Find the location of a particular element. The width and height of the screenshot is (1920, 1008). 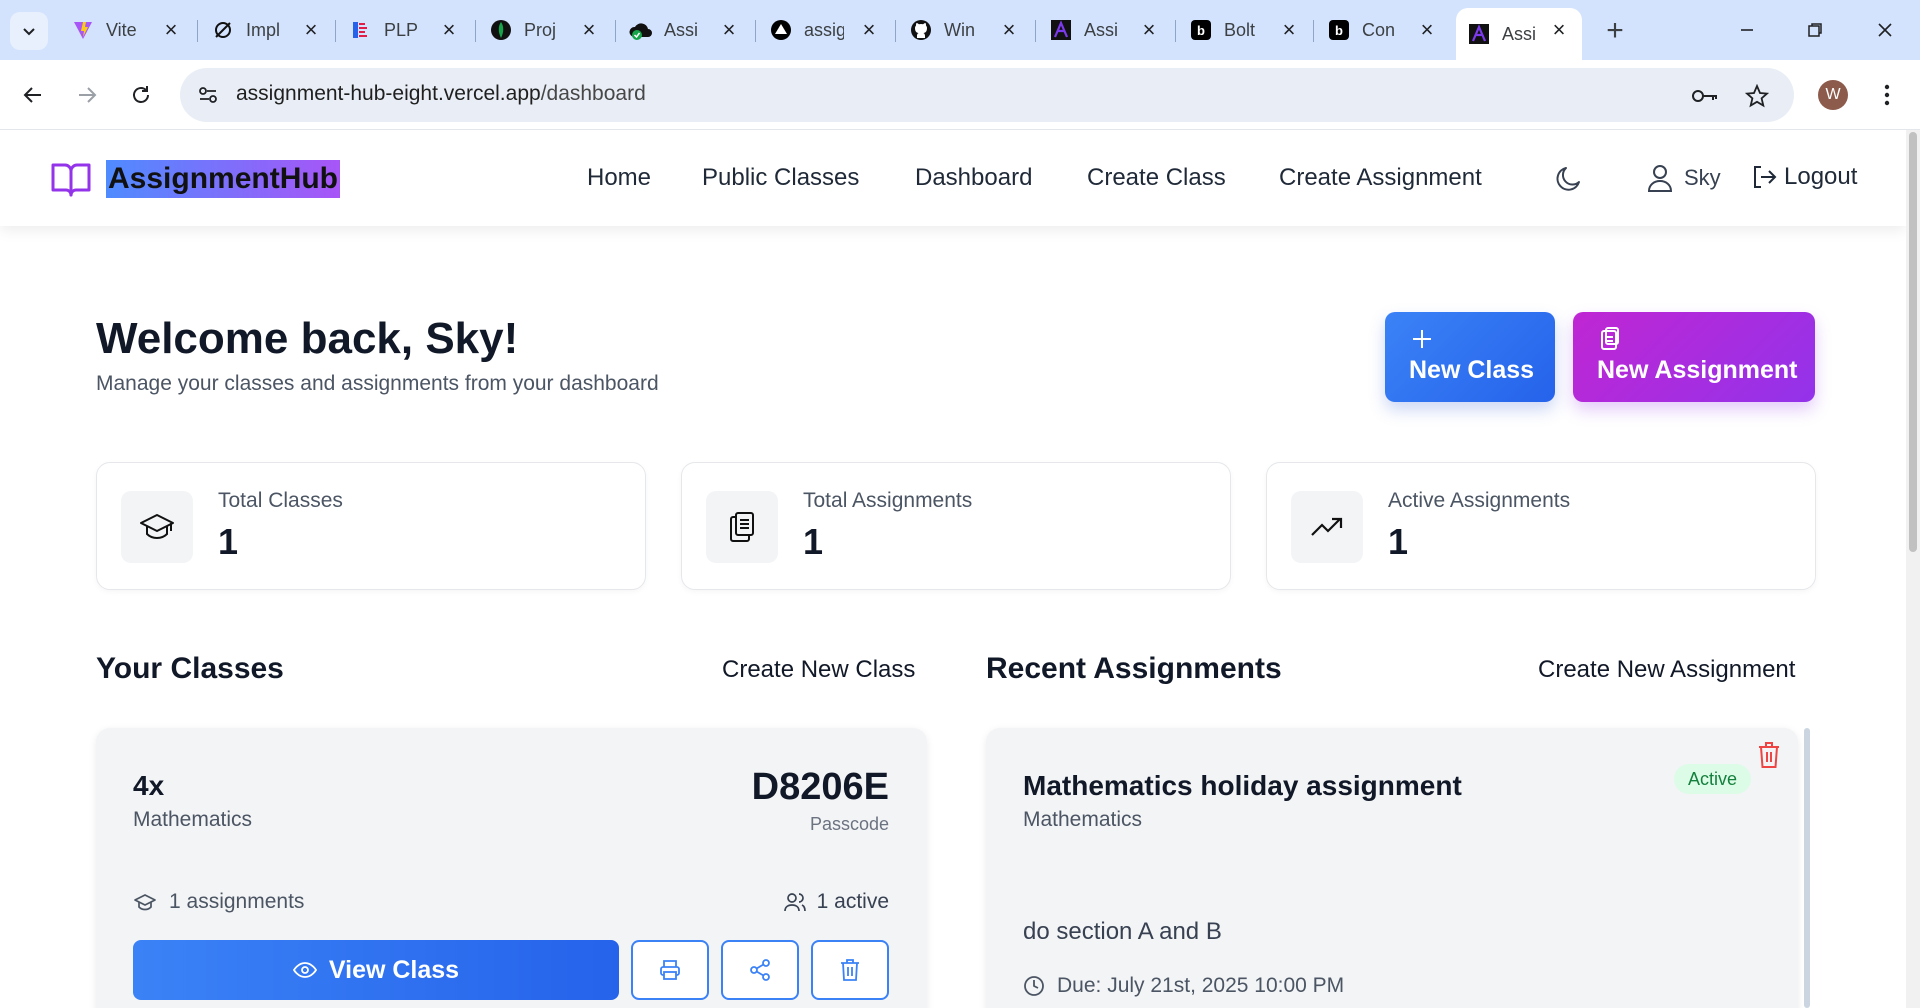

password-key-icon is located at coordinates (1705, 96).